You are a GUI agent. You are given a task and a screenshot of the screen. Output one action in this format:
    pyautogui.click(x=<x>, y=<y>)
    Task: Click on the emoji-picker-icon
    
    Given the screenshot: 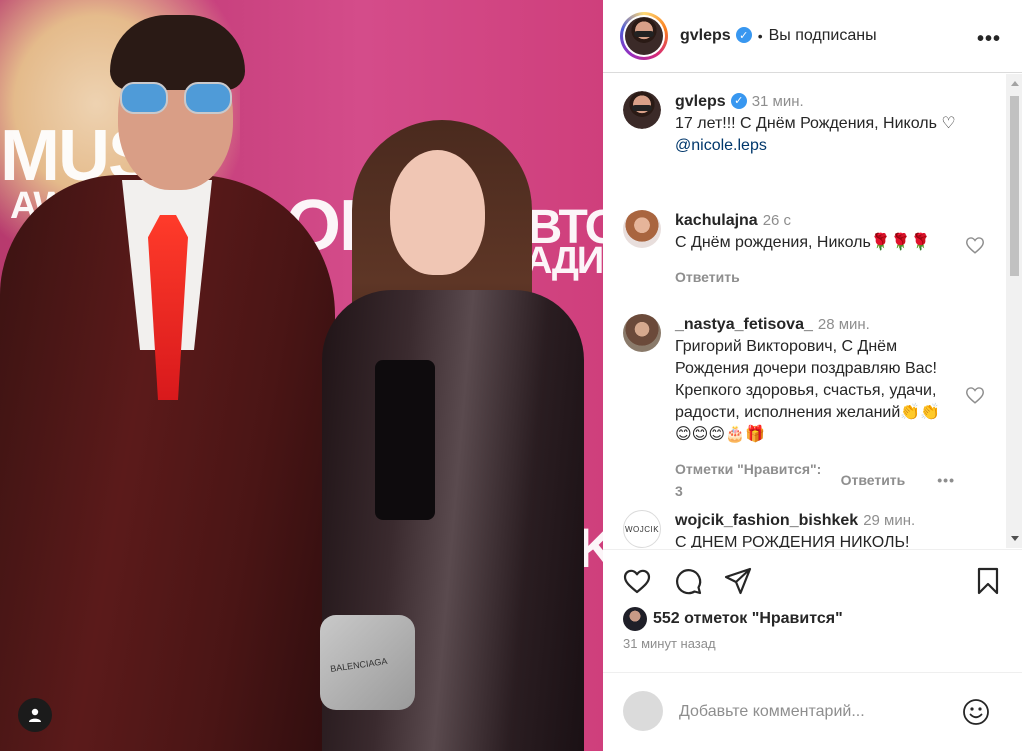 What is the action you would take?
    pyautogui.click(x=976, y=712)
    